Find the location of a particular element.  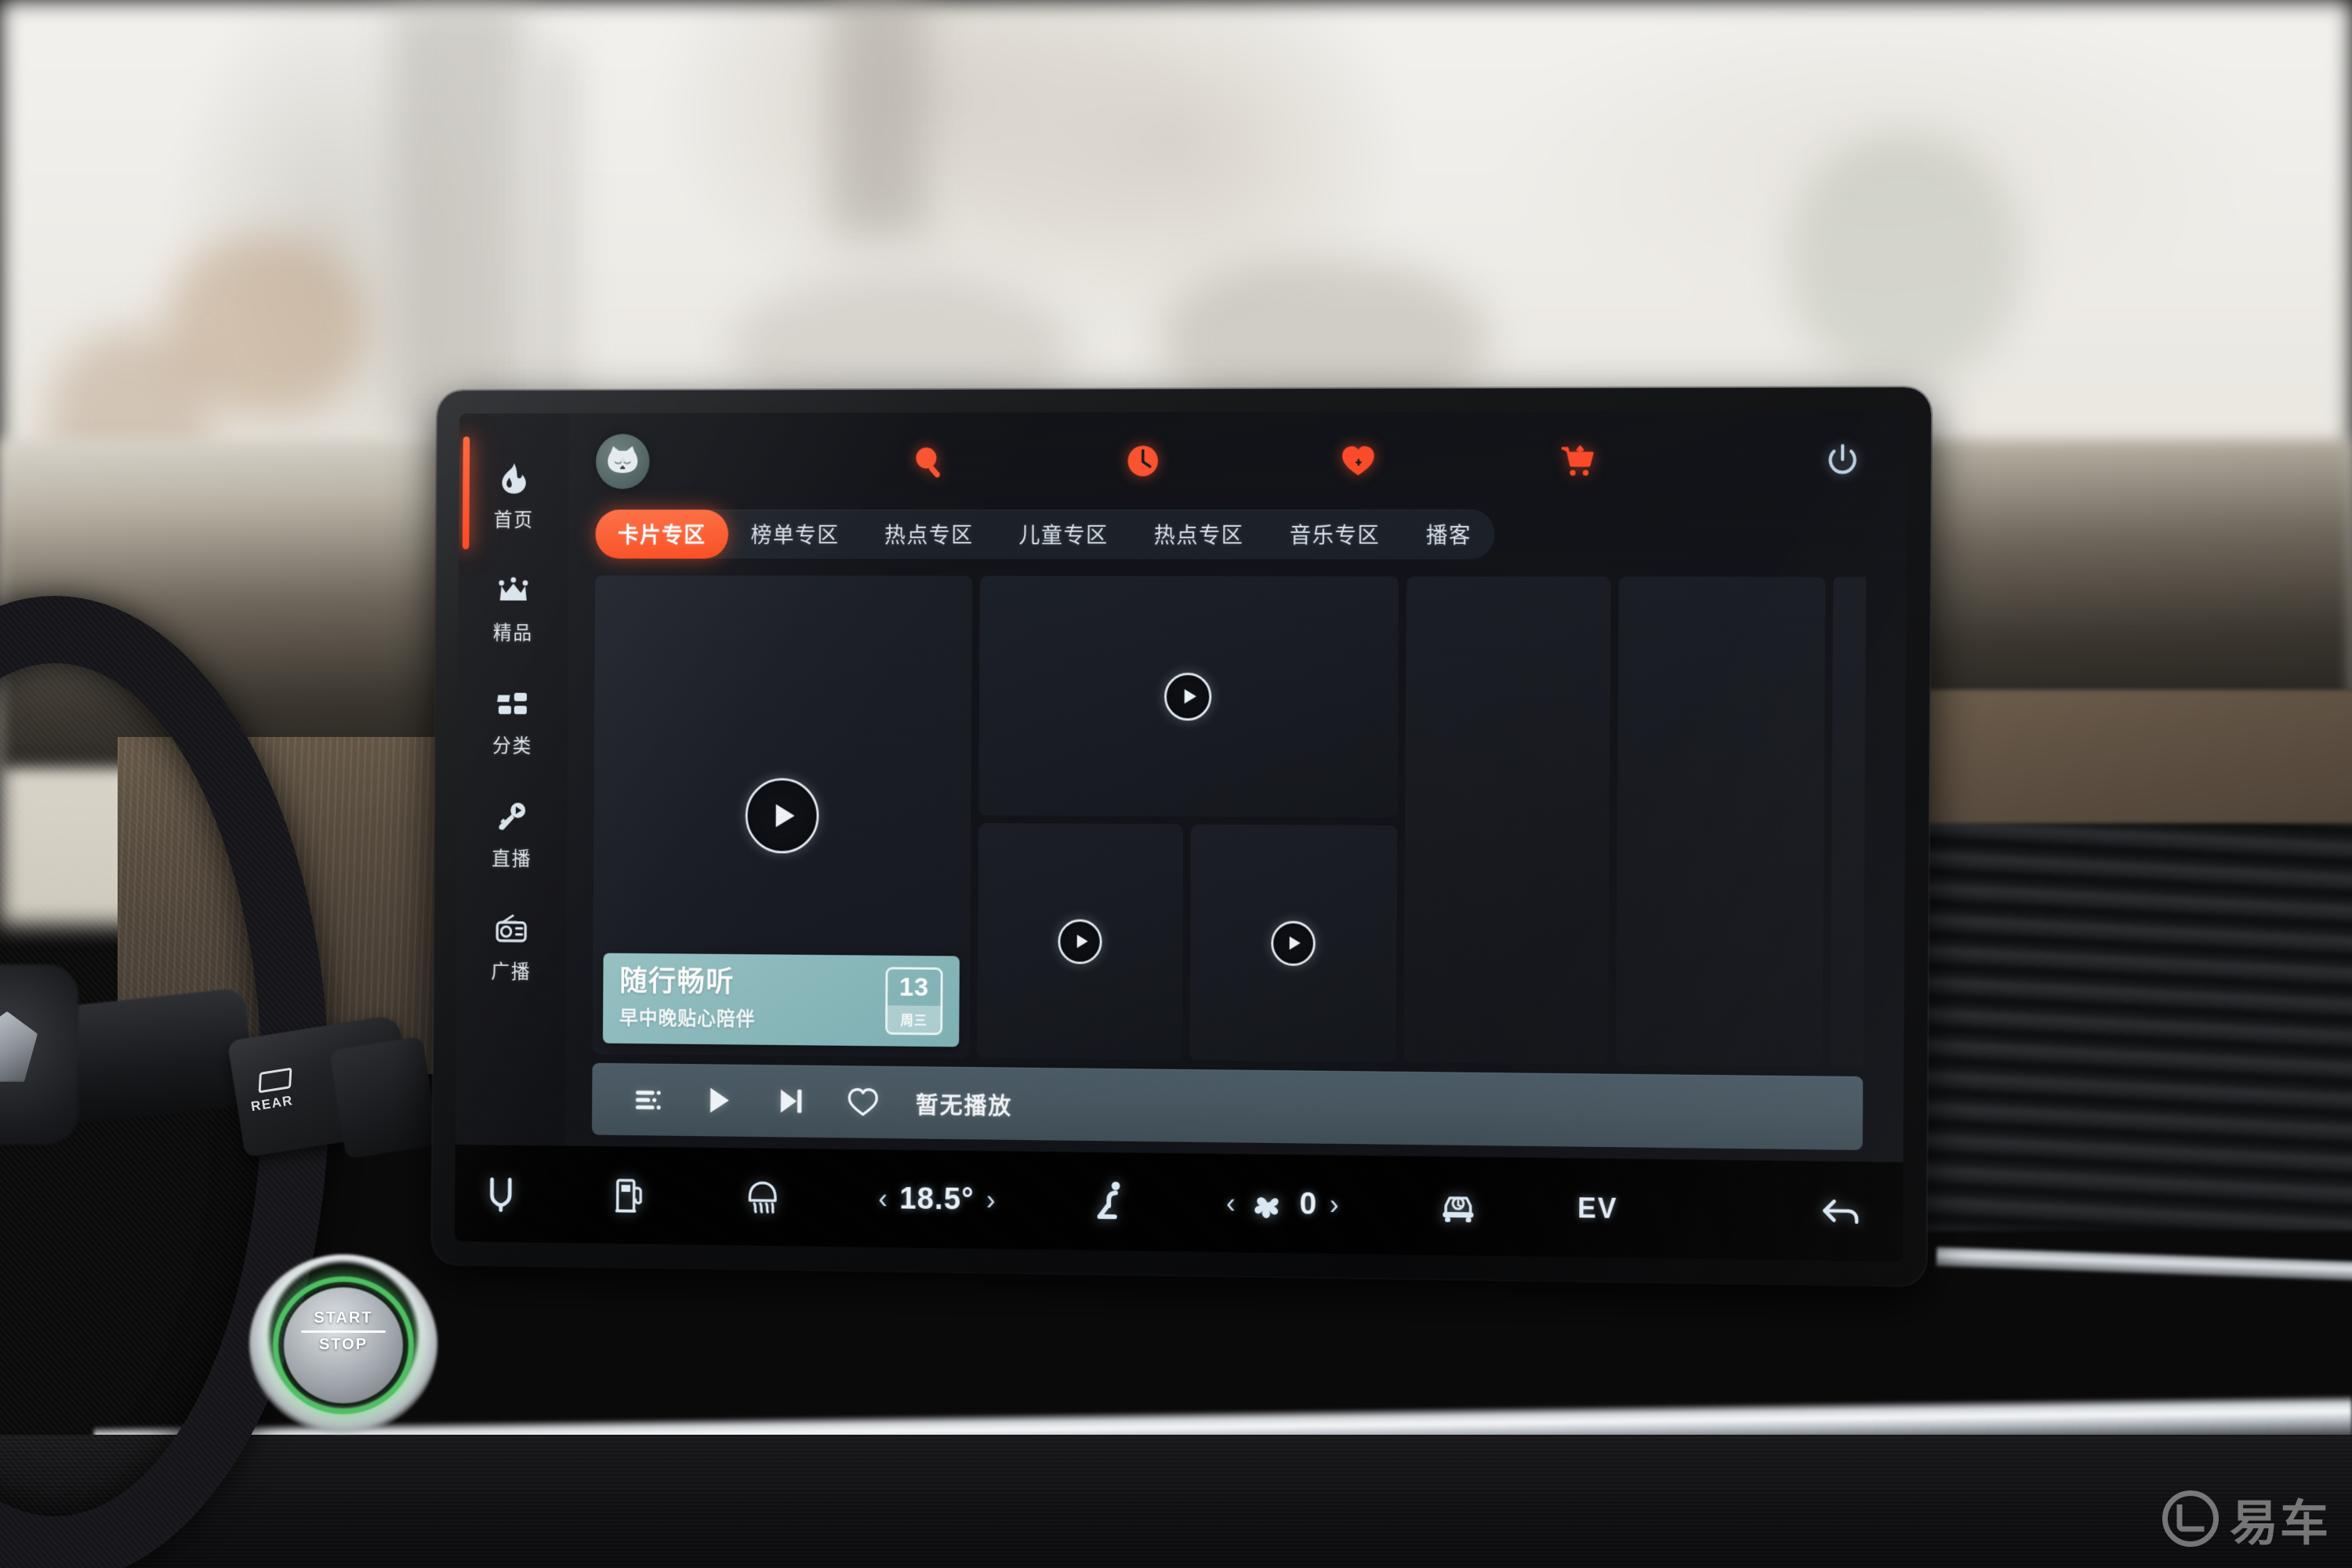

topbar-icon-group is located at coordinates (1233, 460).